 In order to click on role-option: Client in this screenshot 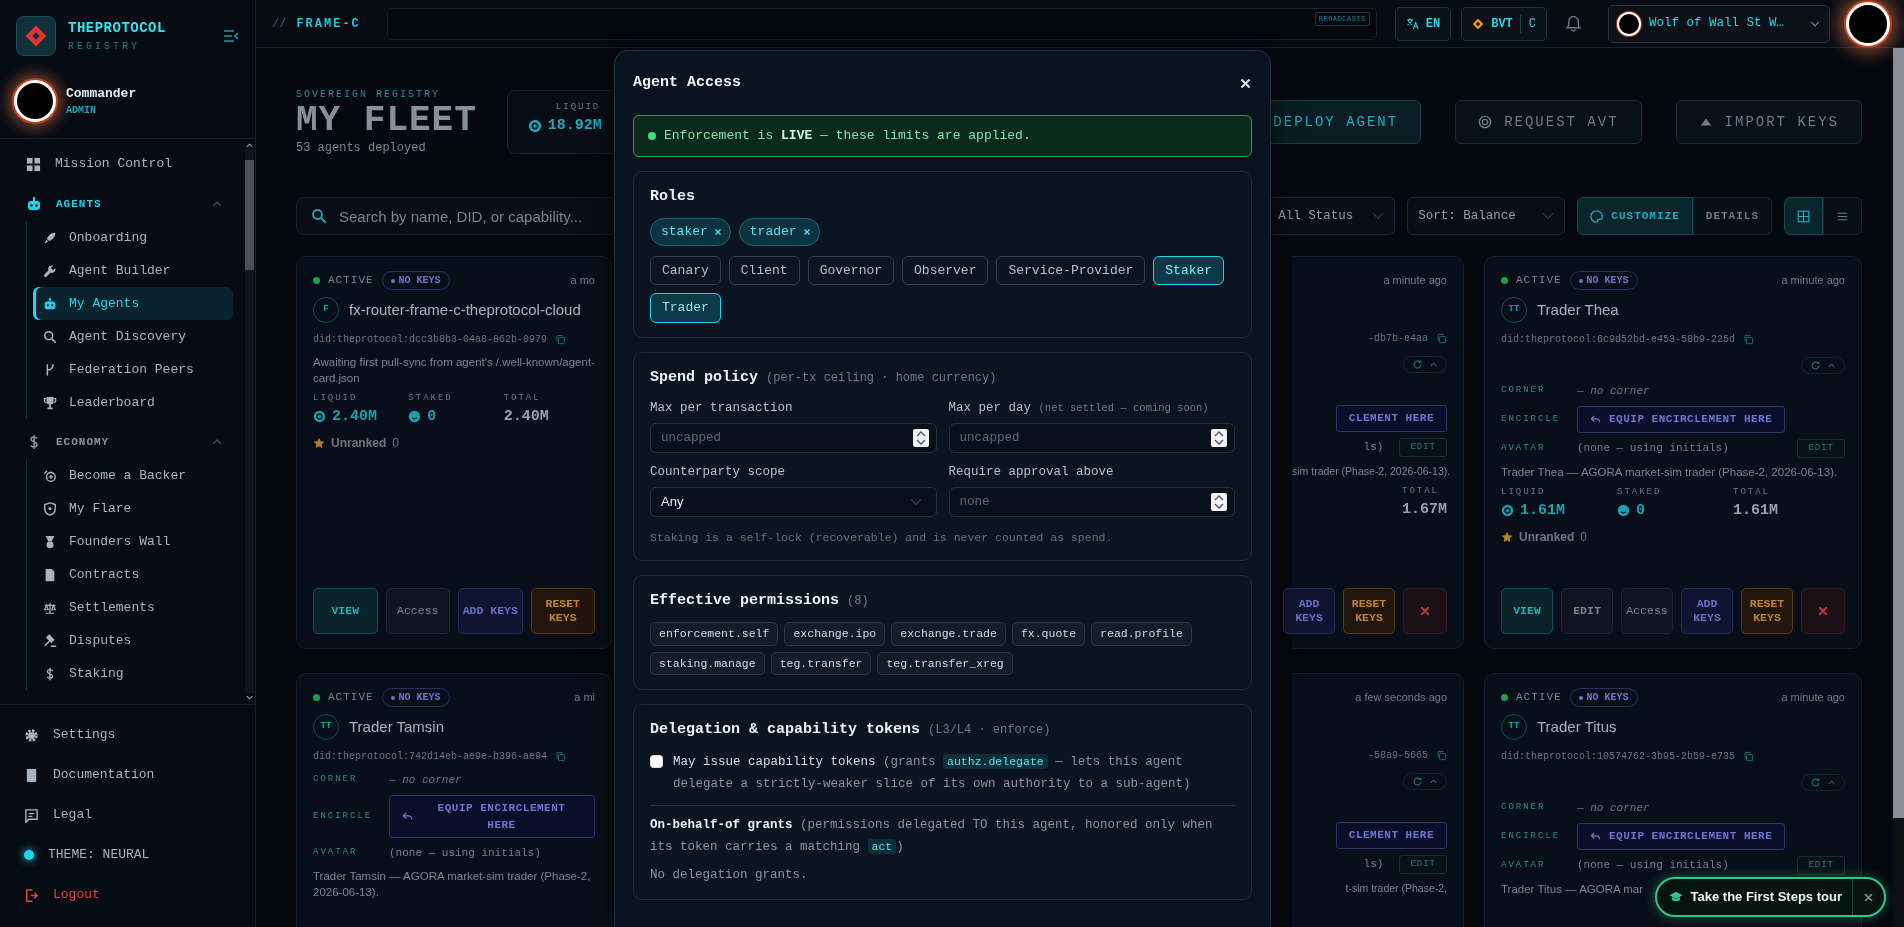, I will do `click(764, 270)`.